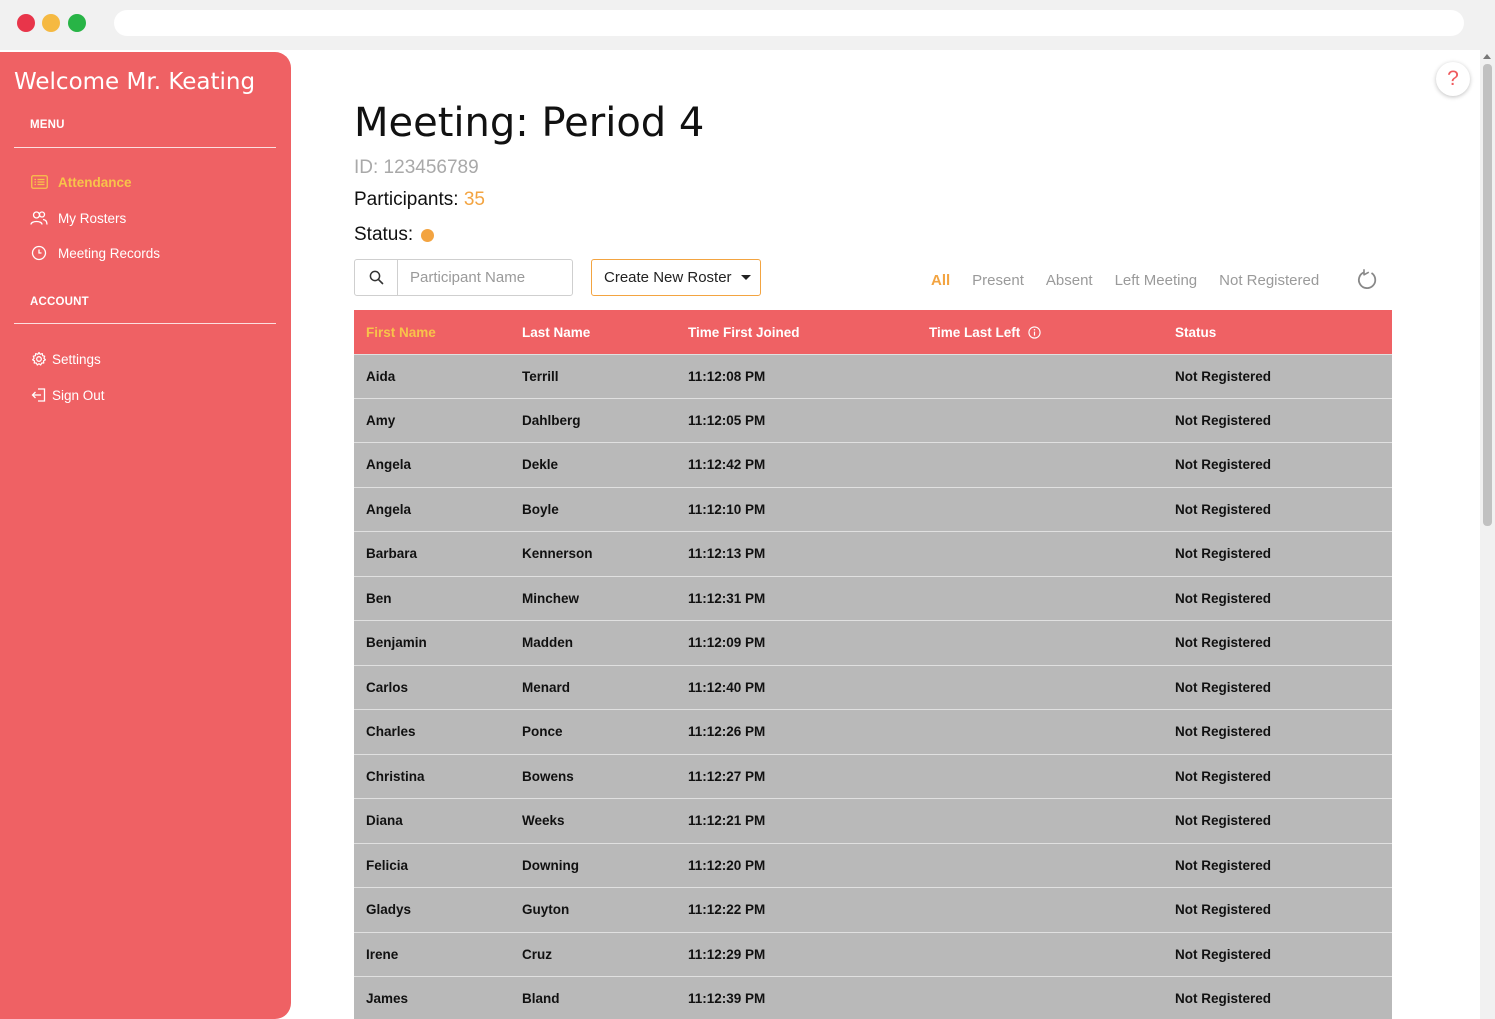  I want to click on last-name-cell: Terrill, so click(540, 376).